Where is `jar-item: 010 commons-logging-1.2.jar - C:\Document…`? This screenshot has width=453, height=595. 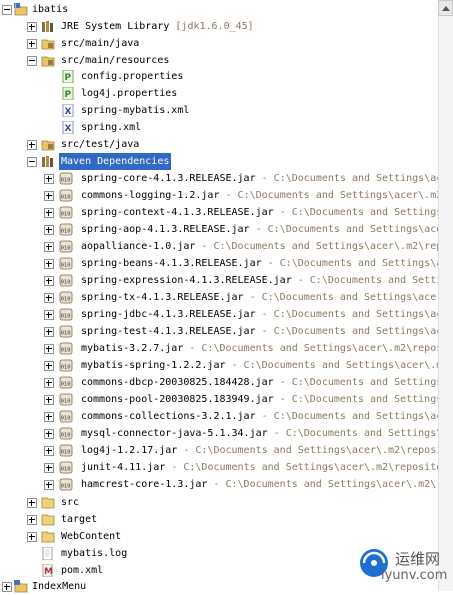
jar-item: 010 commons-logging-1.2.jar - C:\Document… is located at coordinates (219, 195).